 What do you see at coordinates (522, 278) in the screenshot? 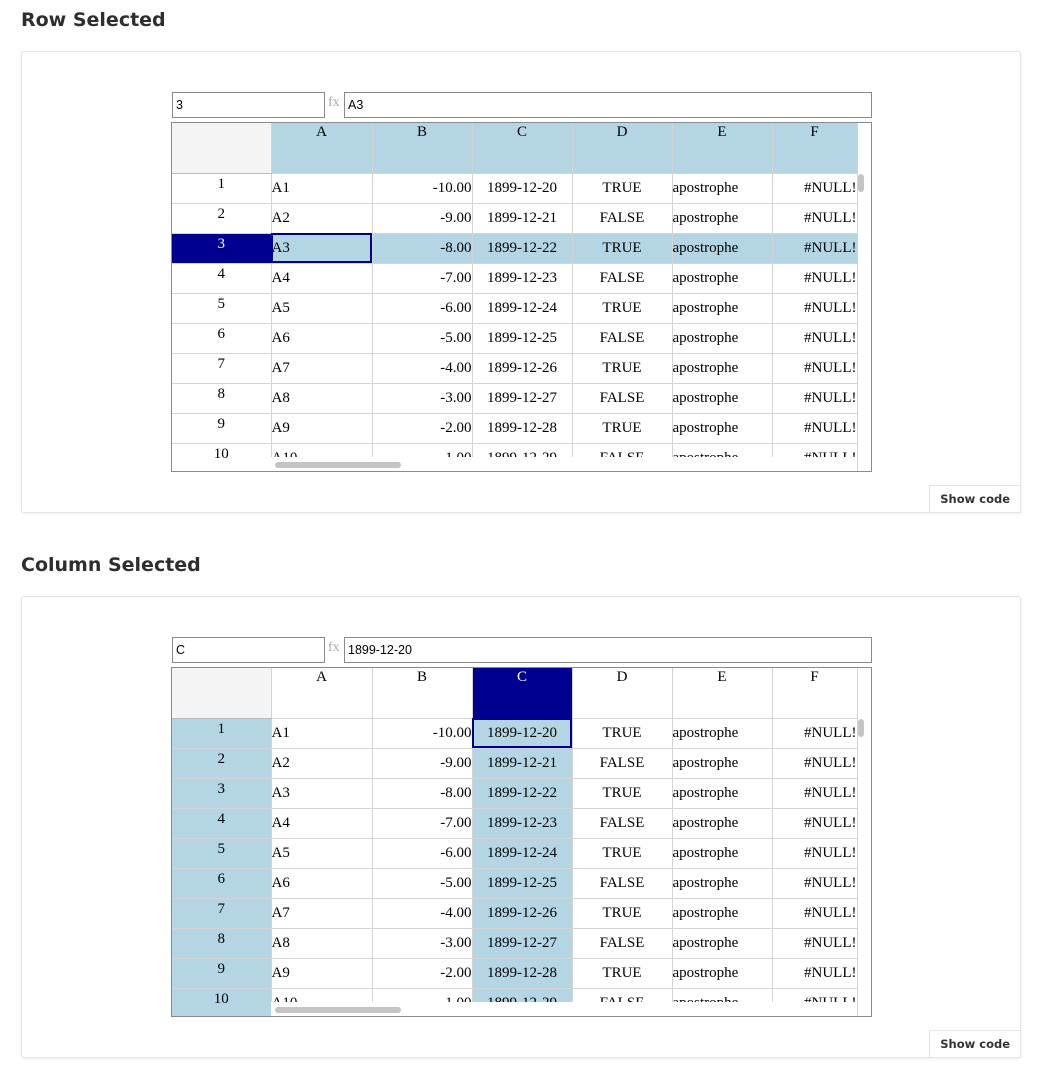
I see `cell: 1899-12-23` at bounding box center [522, 278].